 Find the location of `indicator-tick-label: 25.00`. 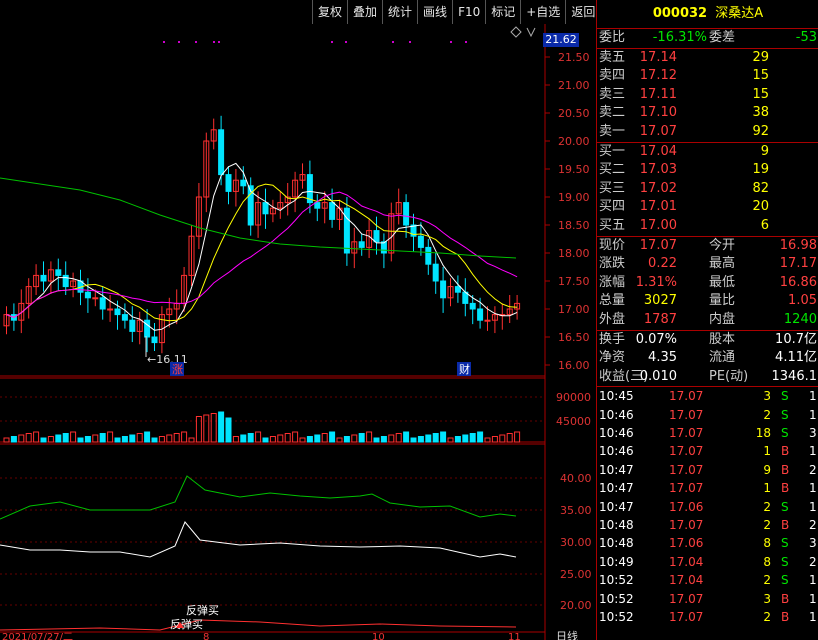

indicator-tick-label: 25.00 is located at coordinates (576, 574).